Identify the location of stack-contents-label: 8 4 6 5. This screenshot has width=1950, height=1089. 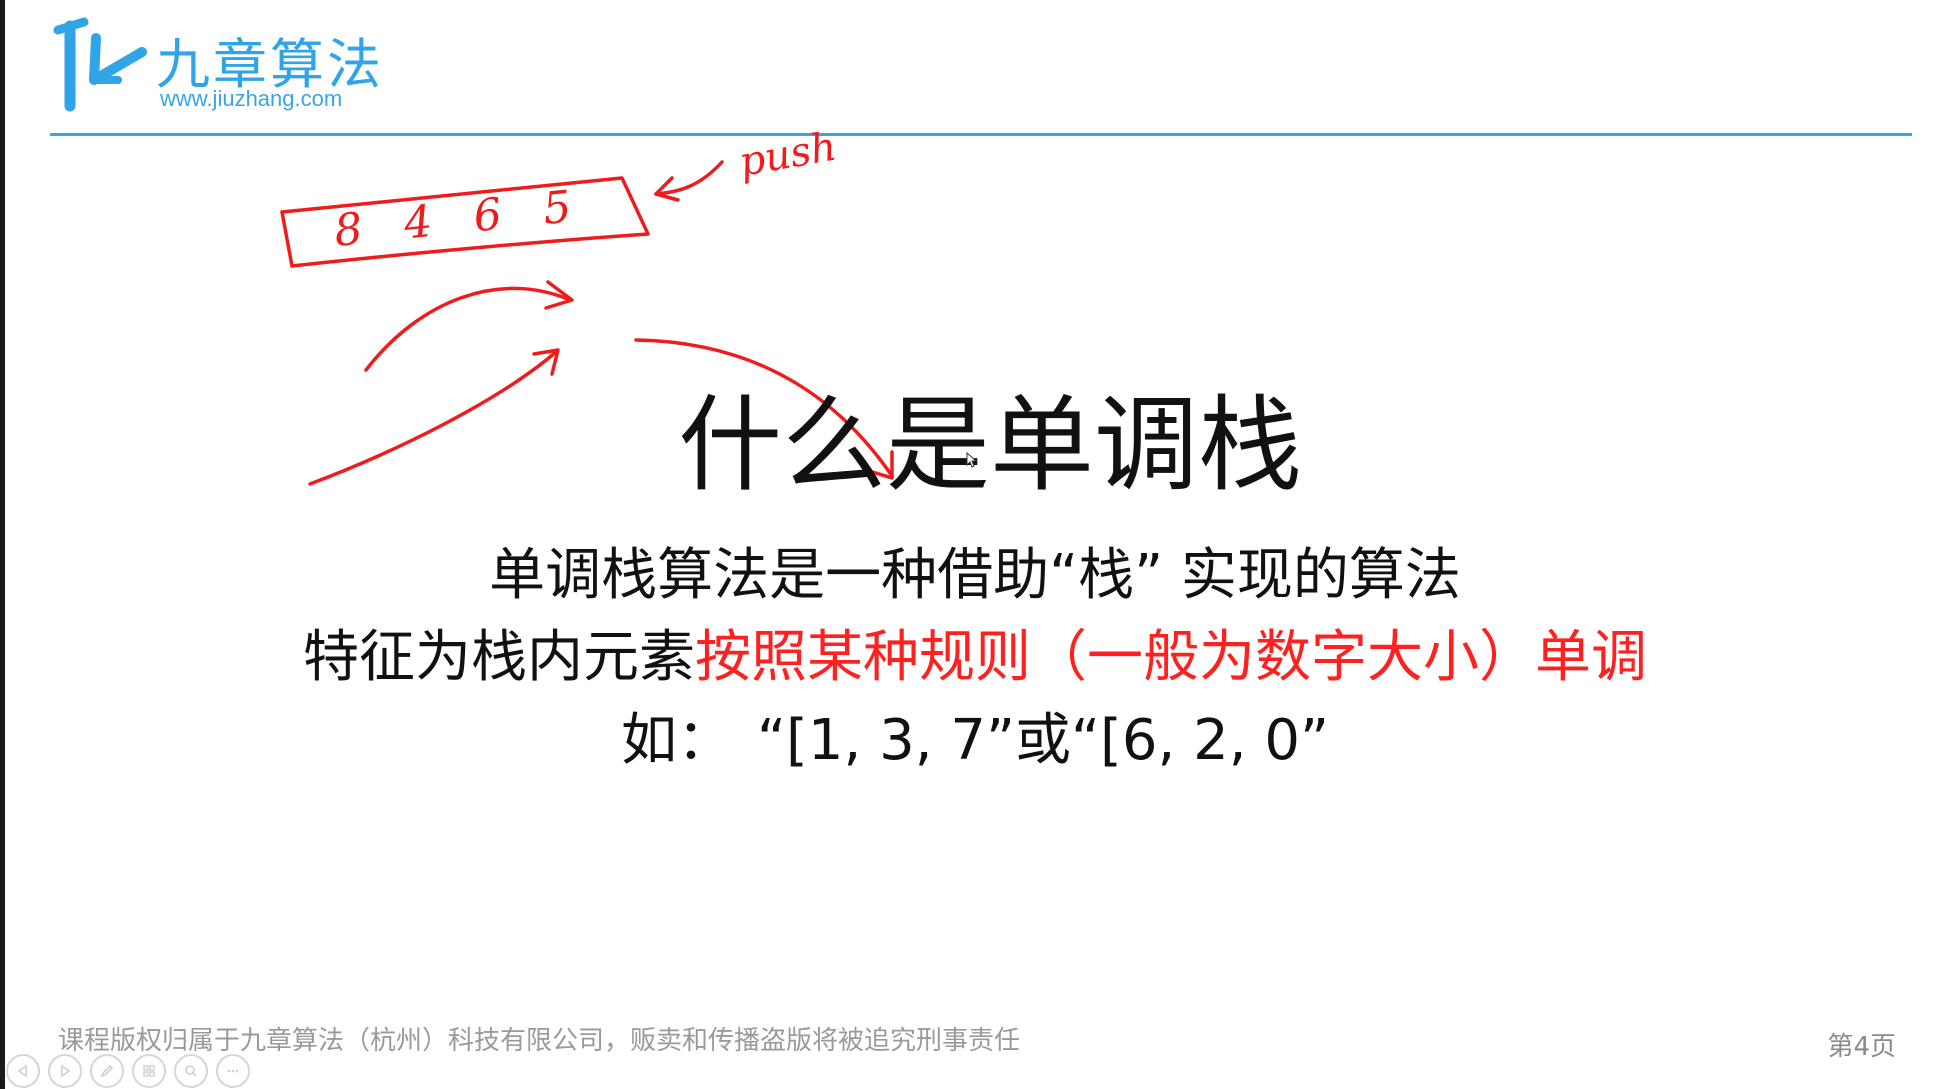
(460, 218).